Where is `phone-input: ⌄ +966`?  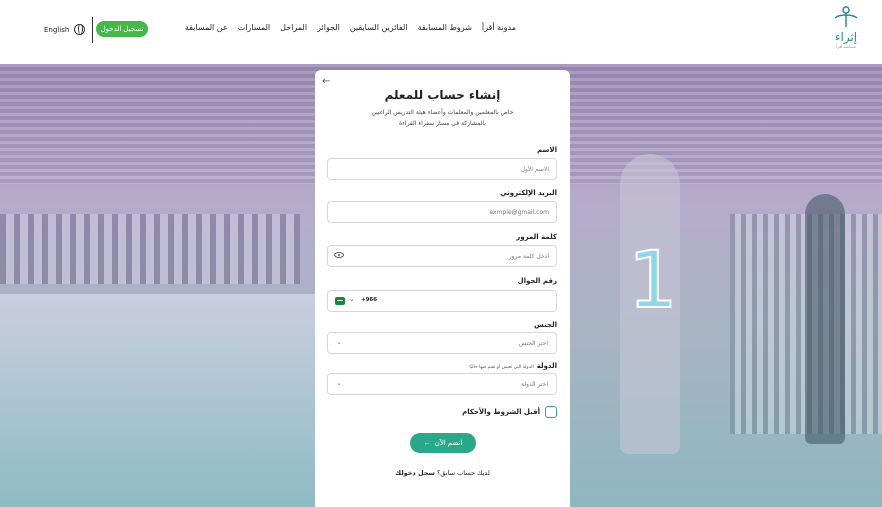
phone-input: ⌄ +966 is located at coordinates (442, 301).